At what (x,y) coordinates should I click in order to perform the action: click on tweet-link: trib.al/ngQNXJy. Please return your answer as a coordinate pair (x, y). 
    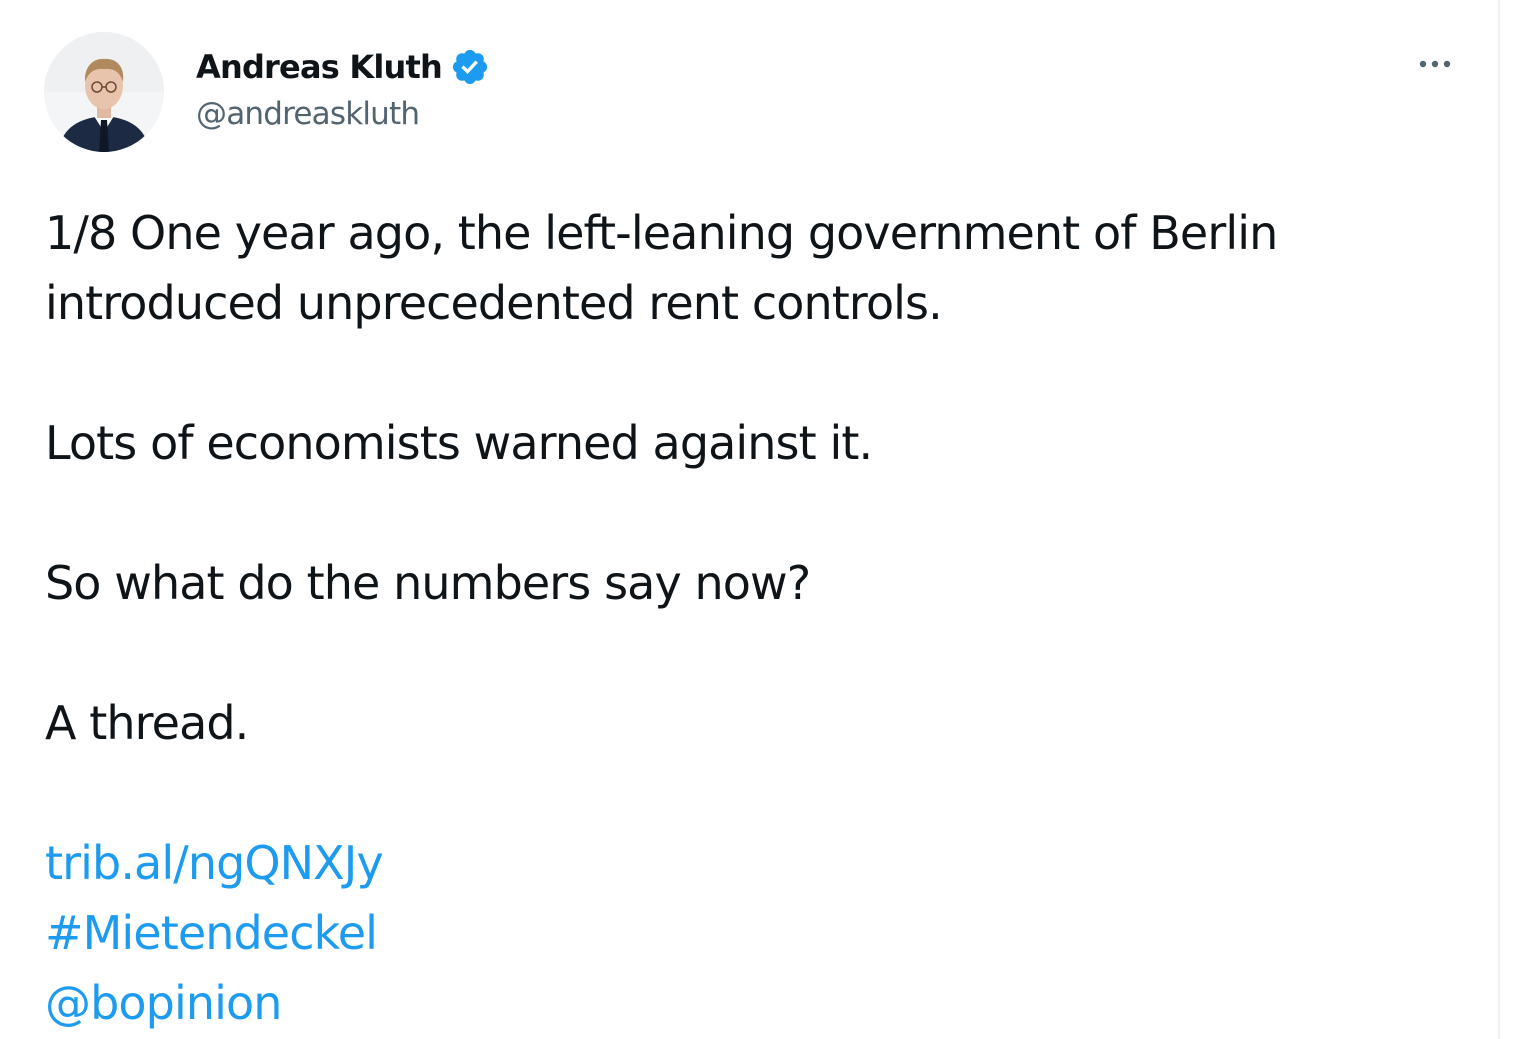
    Looking at the image, I should click on (765, 863).